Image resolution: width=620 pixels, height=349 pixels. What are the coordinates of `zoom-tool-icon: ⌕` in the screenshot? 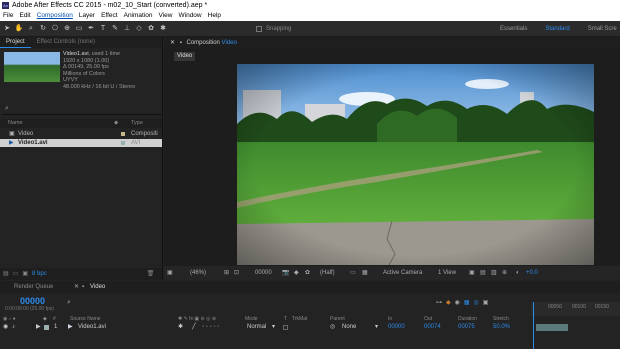 It's located at (31, 29).